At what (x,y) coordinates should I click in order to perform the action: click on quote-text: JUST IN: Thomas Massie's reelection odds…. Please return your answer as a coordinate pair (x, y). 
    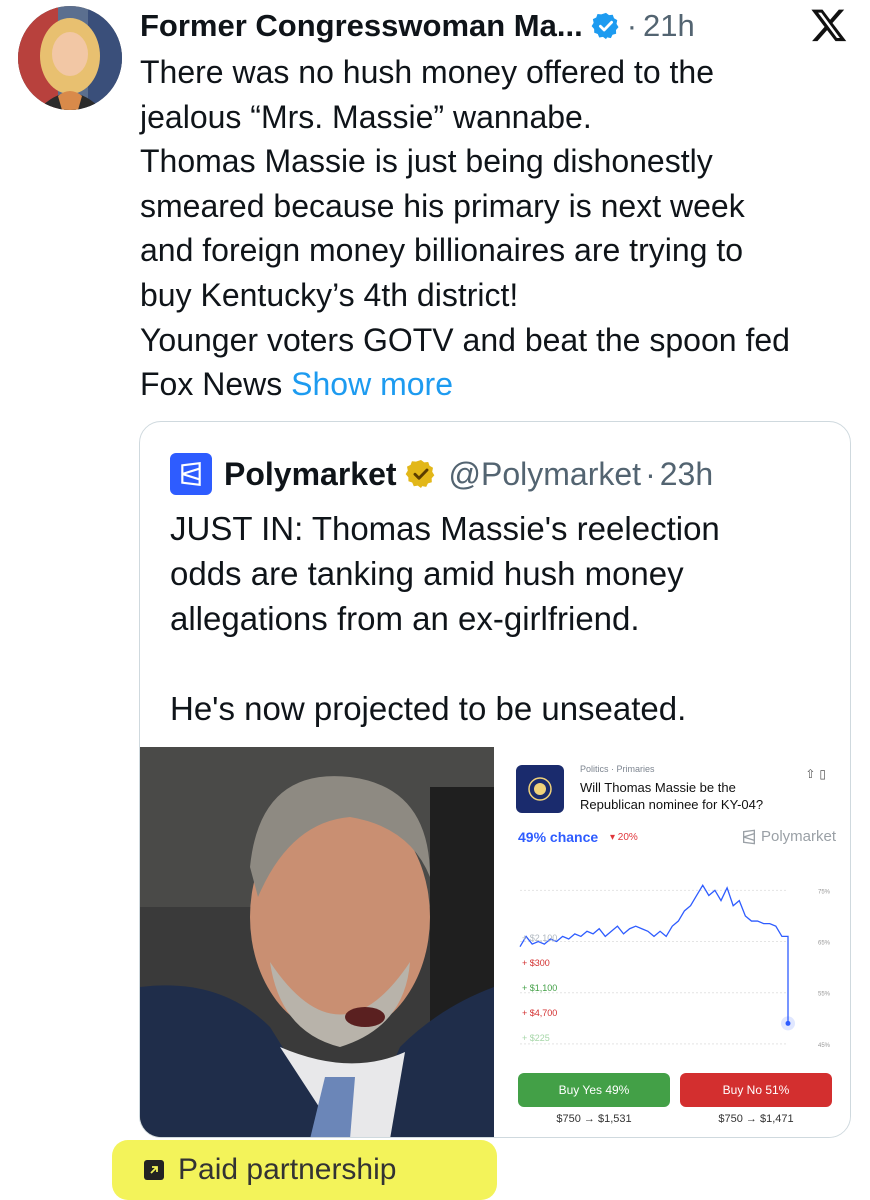
    Looking at the image, I should click on (505, 618).